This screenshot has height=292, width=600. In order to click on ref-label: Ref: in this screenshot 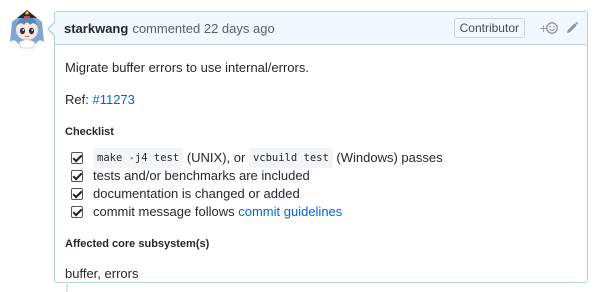, I will do `click(77, 99)`.